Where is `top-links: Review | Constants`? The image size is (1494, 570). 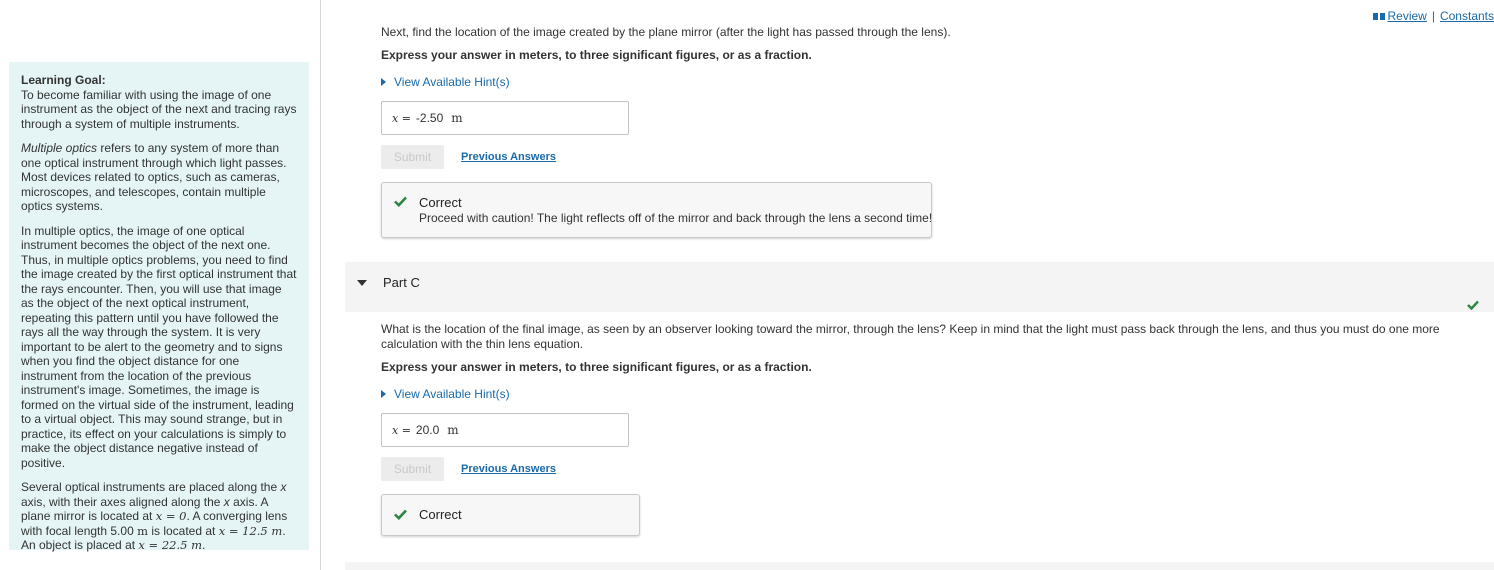
top-links: Review | Constants is located at coordinates (1433, 16).